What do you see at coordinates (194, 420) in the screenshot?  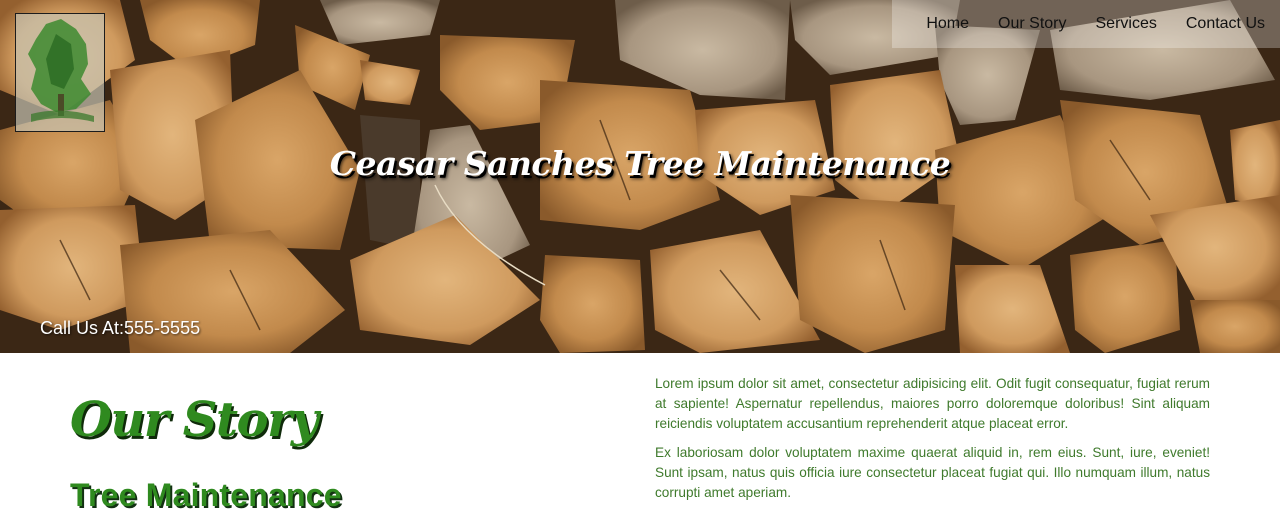 I see `our-story-heading: Our Story` at bounding box center [194, 420].